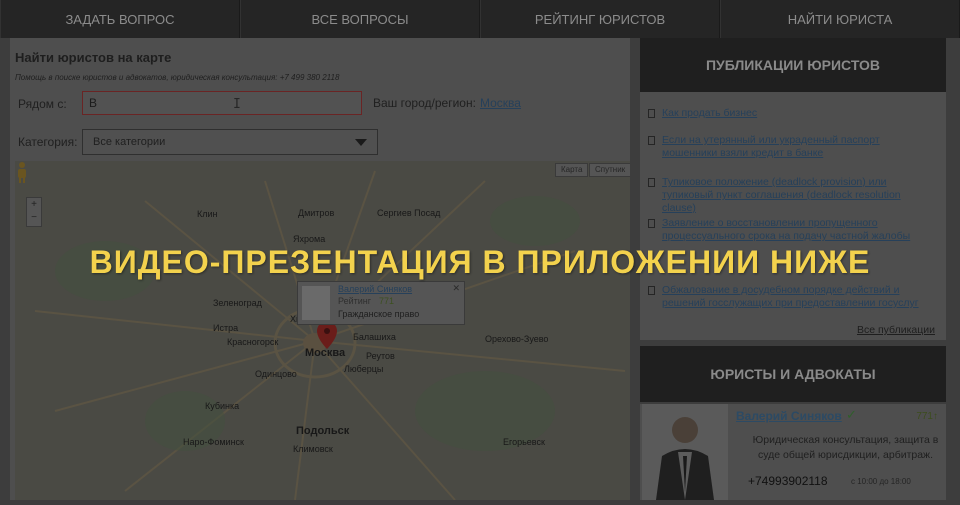 The width and height of the screenshot is (960, 505). What do you see at coordinates (34, 217) in the screenshot?
I see `zoom-out-button: −` at bounding box center [34, 217].